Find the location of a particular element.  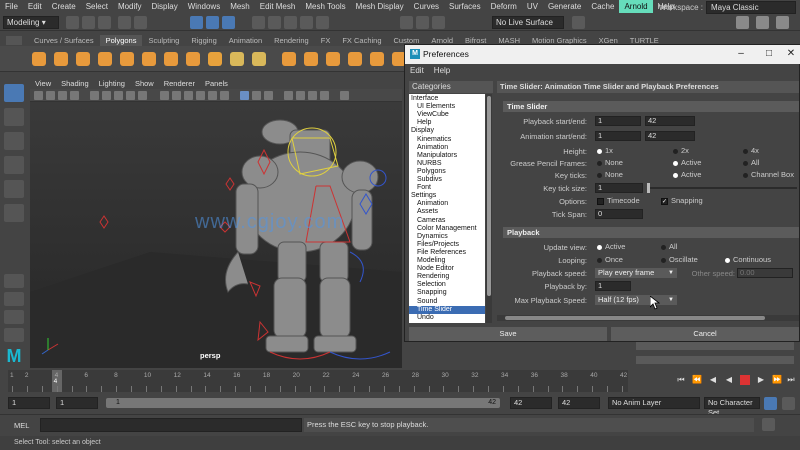

film-gate-icon is located at coordinates (106, 95).